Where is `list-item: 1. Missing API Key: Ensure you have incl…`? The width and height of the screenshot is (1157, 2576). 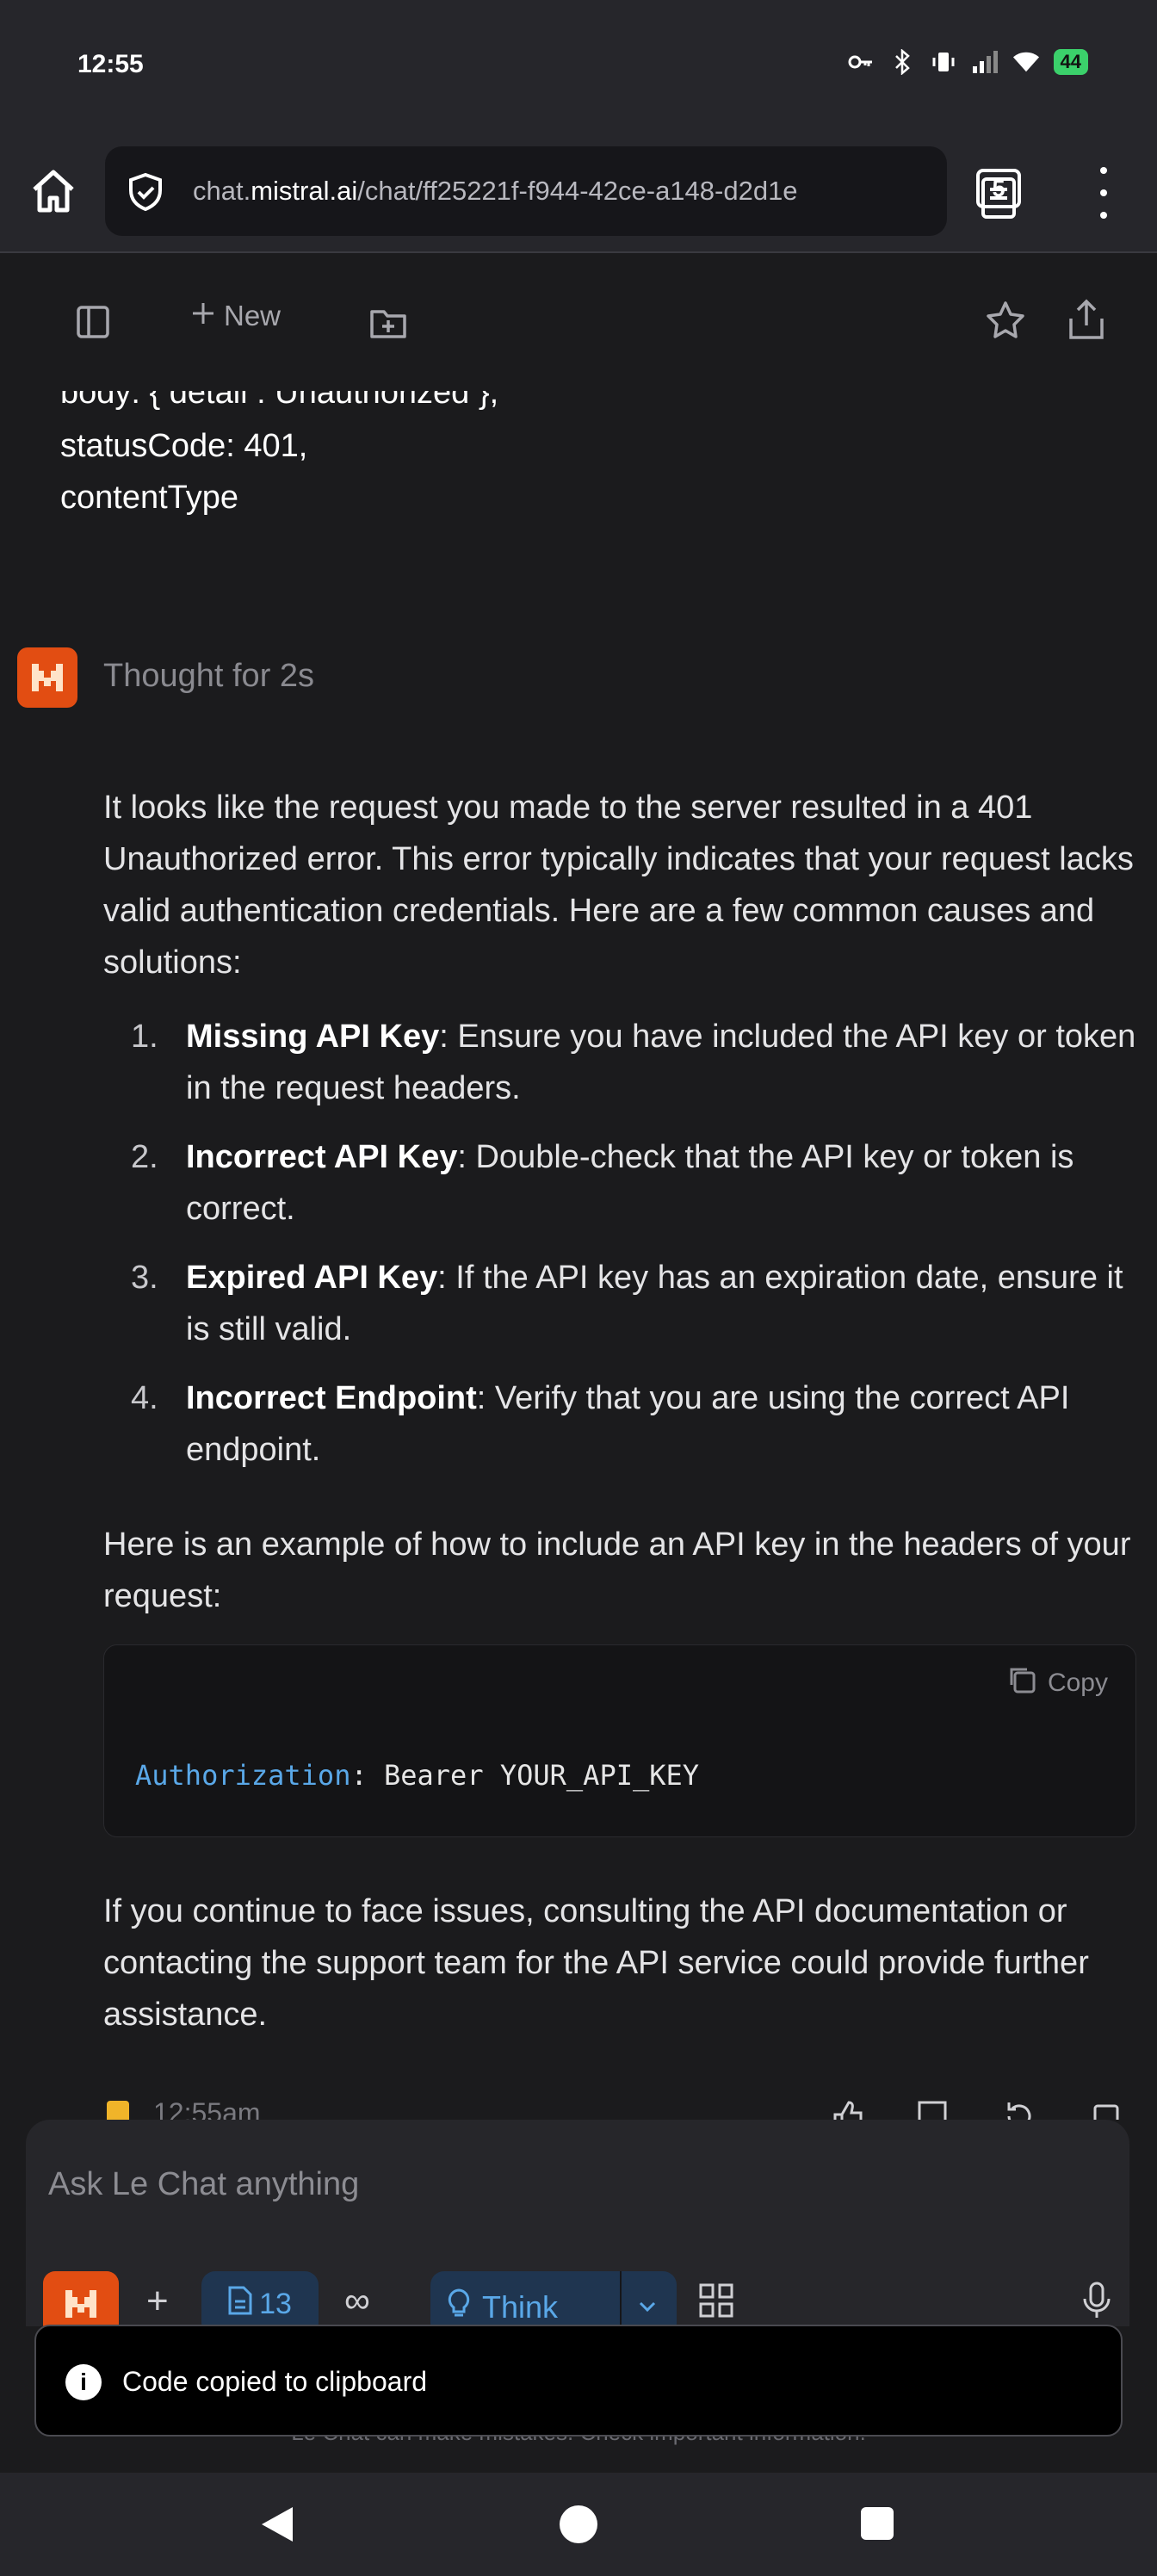
list-item: 1. Missing API Key: Ensure you have incl… is located at coordinates (633, 1062).